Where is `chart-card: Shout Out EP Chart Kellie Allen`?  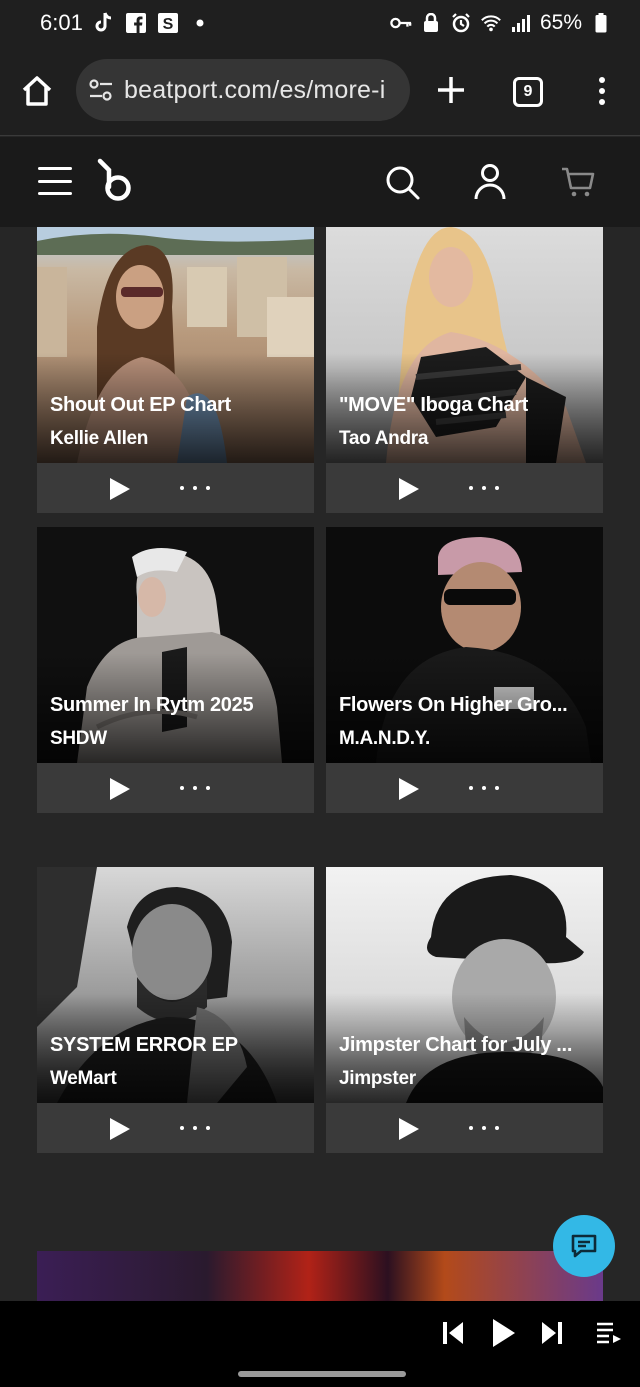
chart-card: Shout Out EP Chart Kellie Allen is located at coordinates (175, 370).